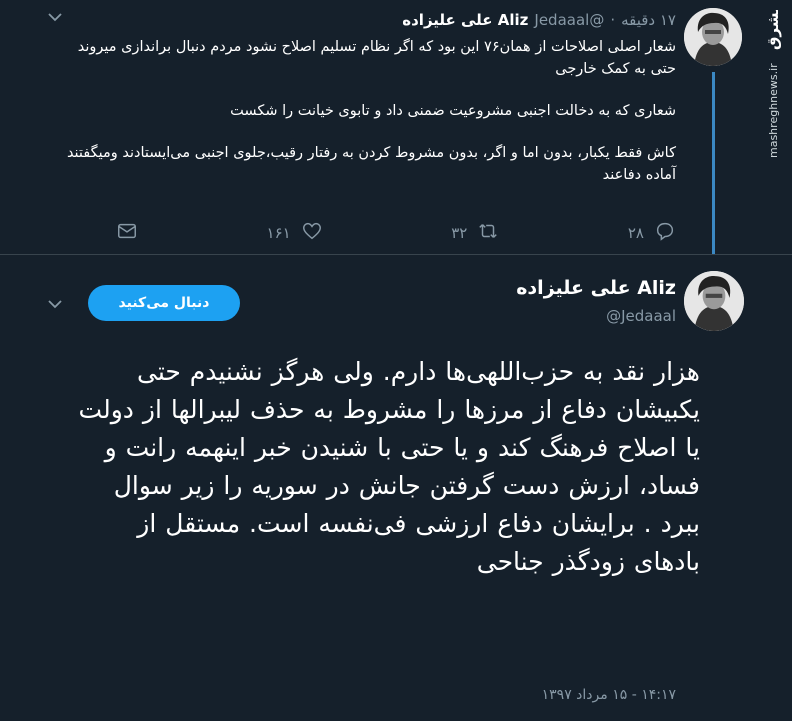 This screenshot has width=792, height=721. I want to click on like-count: ۱۶۱, so click(278, 233).